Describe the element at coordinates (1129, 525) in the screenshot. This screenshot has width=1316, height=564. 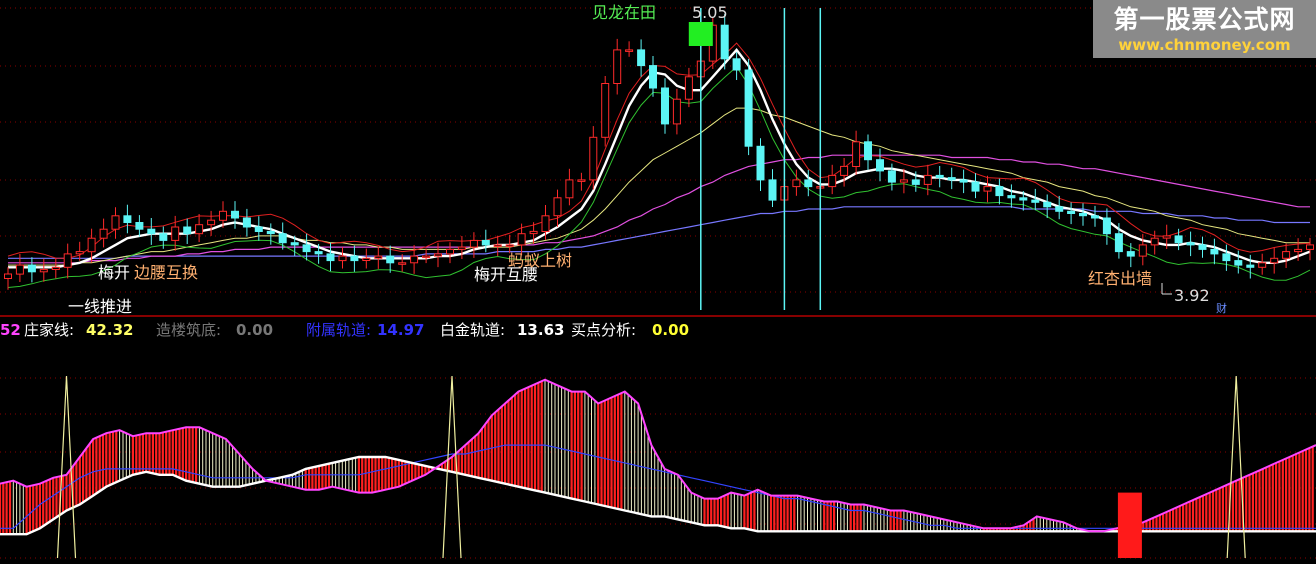
I see `buy-signal-bar` at that location.